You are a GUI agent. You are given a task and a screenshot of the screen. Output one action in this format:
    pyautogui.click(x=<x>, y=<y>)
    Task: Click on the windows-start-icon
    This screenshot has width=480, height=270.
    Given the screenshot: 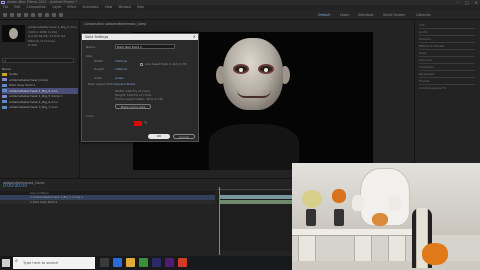 What is the action you would take?
    pyautogui.click(x=6, y=263)
    